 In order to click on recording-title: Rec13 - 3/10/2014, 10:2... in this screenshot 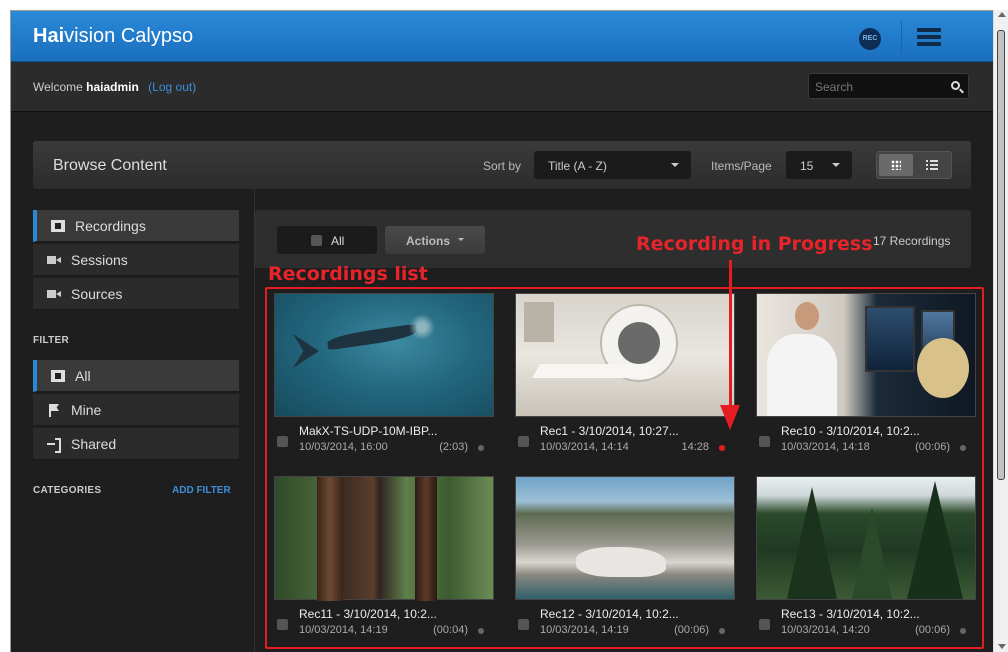, I will do `click(850, 614)`.